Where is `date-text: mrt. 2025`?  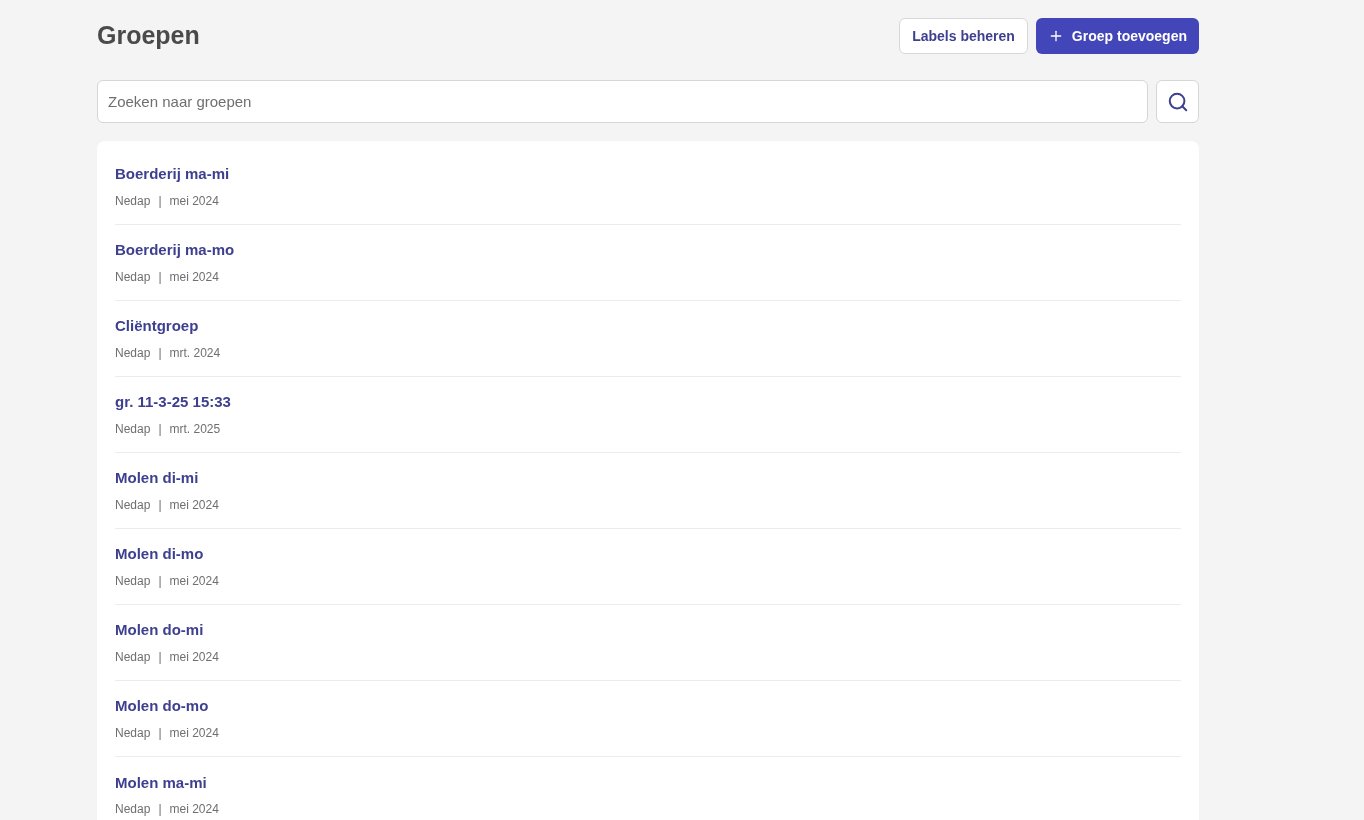 date-text: mrt. 2025 is located at coordinates (195, 429).